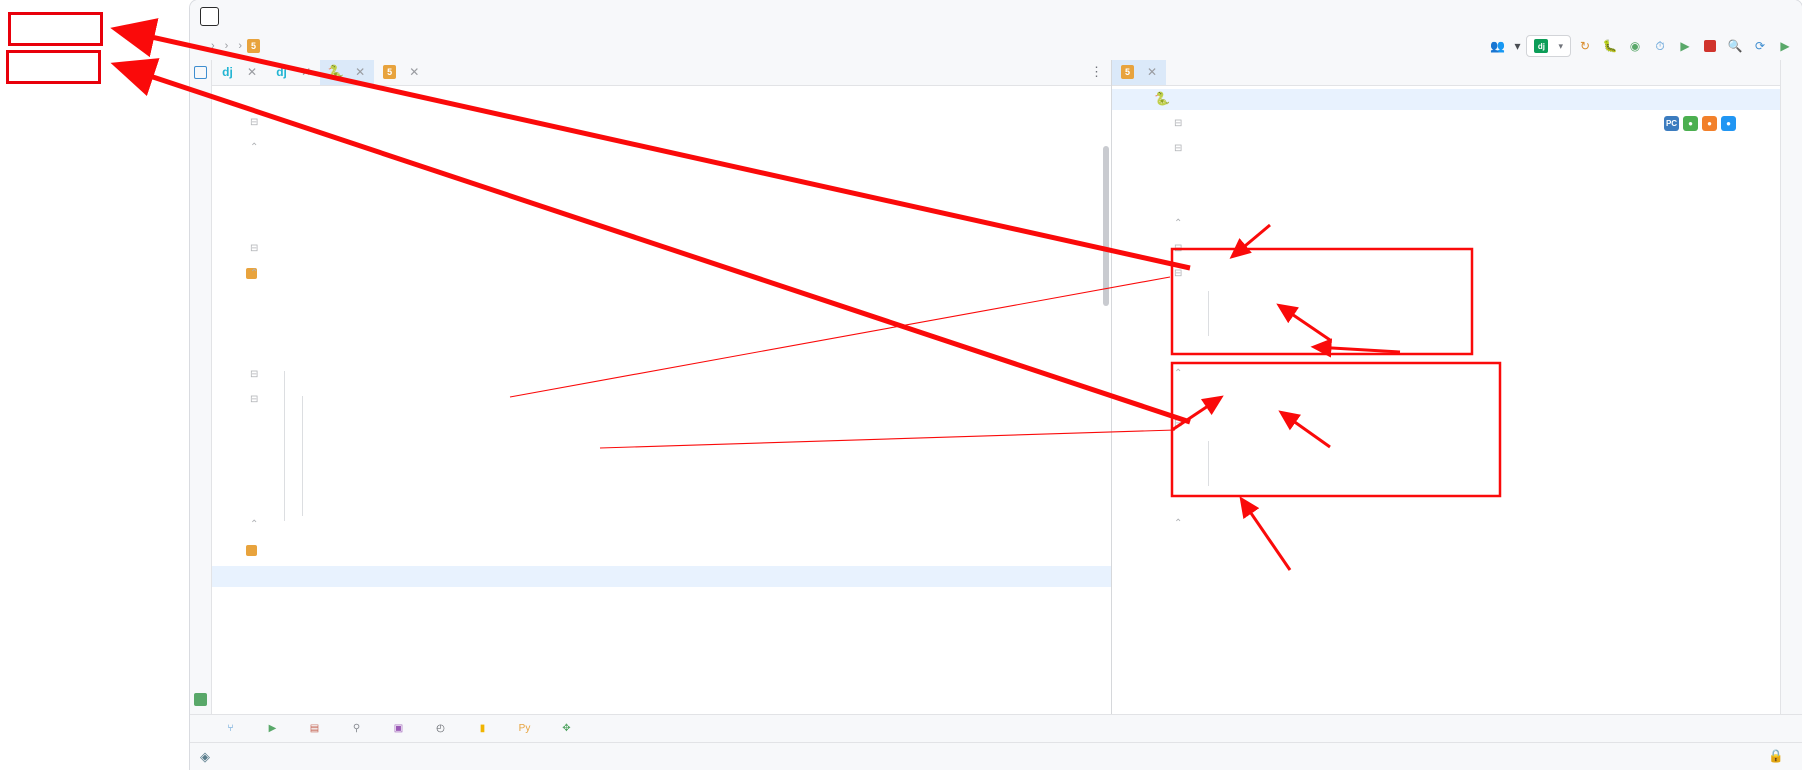 The image size is (1802, 770). What do you see at coordinates (1660, 46) in the screenshot?
I see `profile-icon: ⏱` at bounding box center [1660, 46].